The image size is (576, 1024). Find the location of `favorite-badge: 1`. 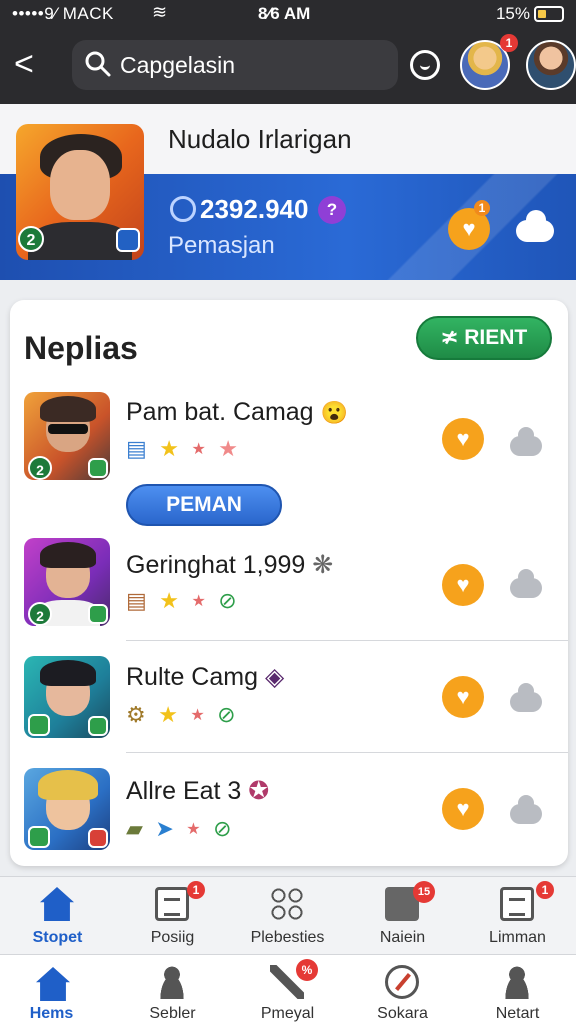

favorite-badge: 1 is located at coordinates (482, 208).